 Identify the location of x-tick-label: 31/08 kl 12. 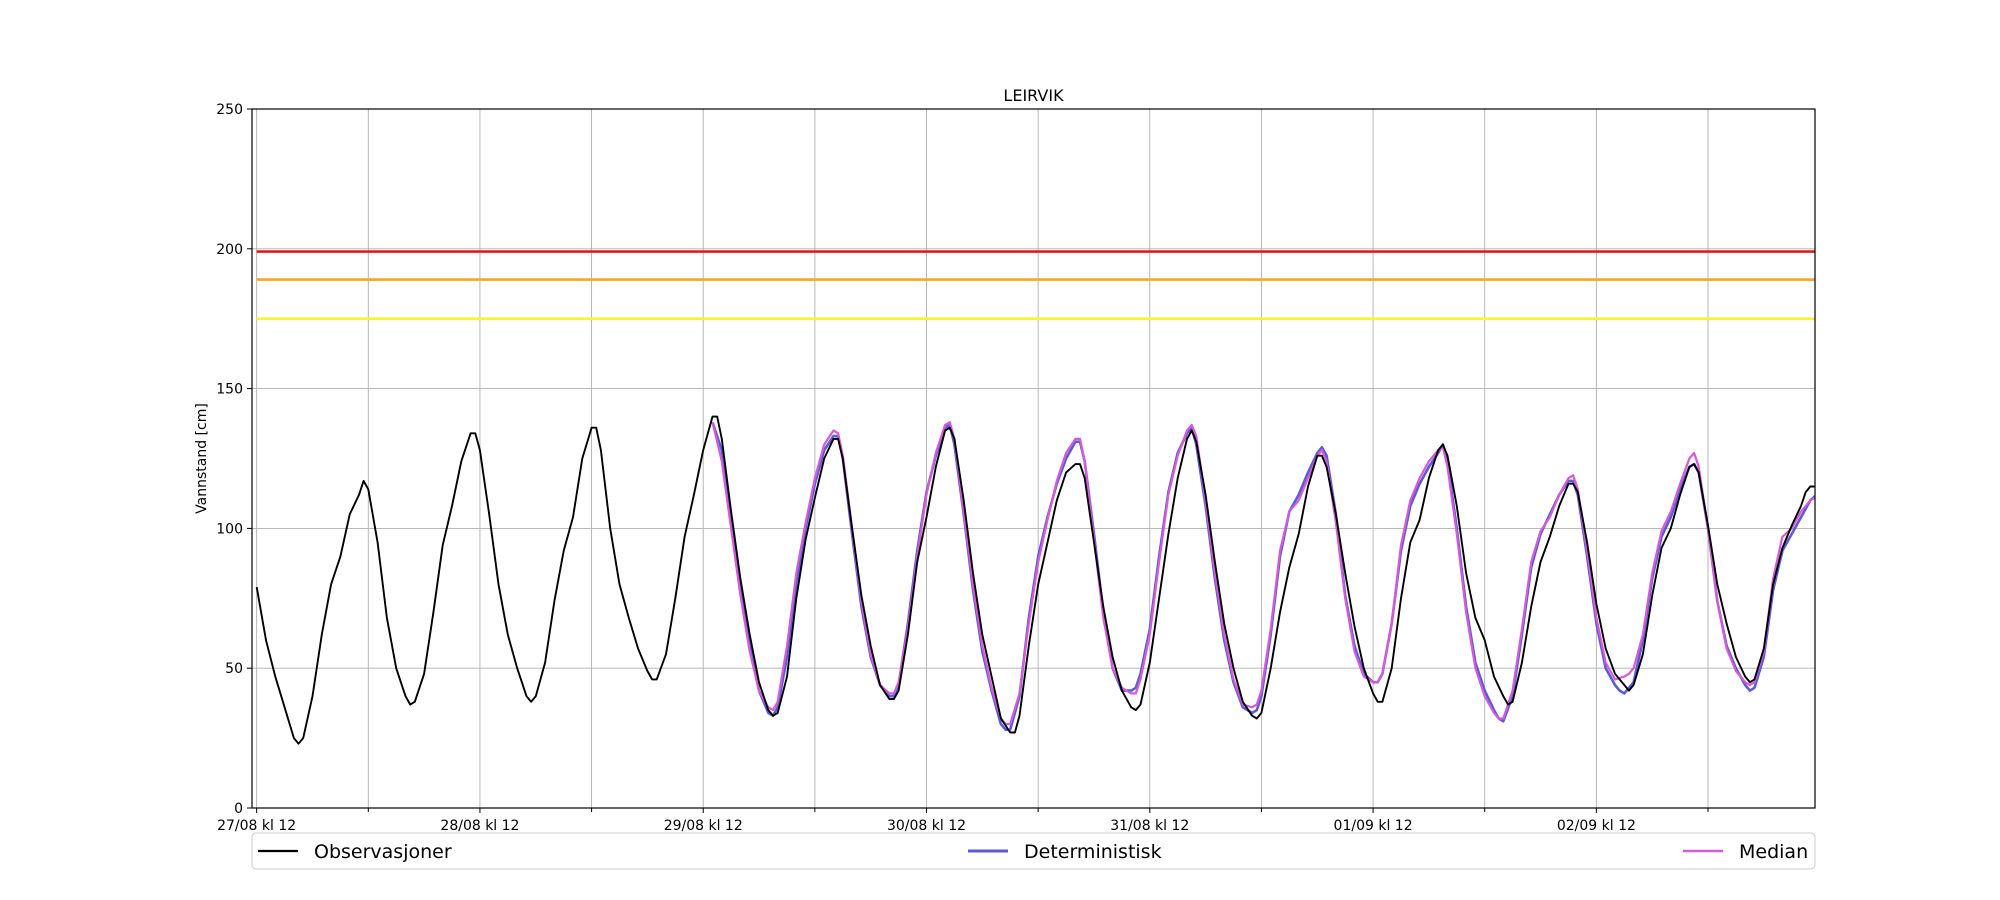
(1149, 826).